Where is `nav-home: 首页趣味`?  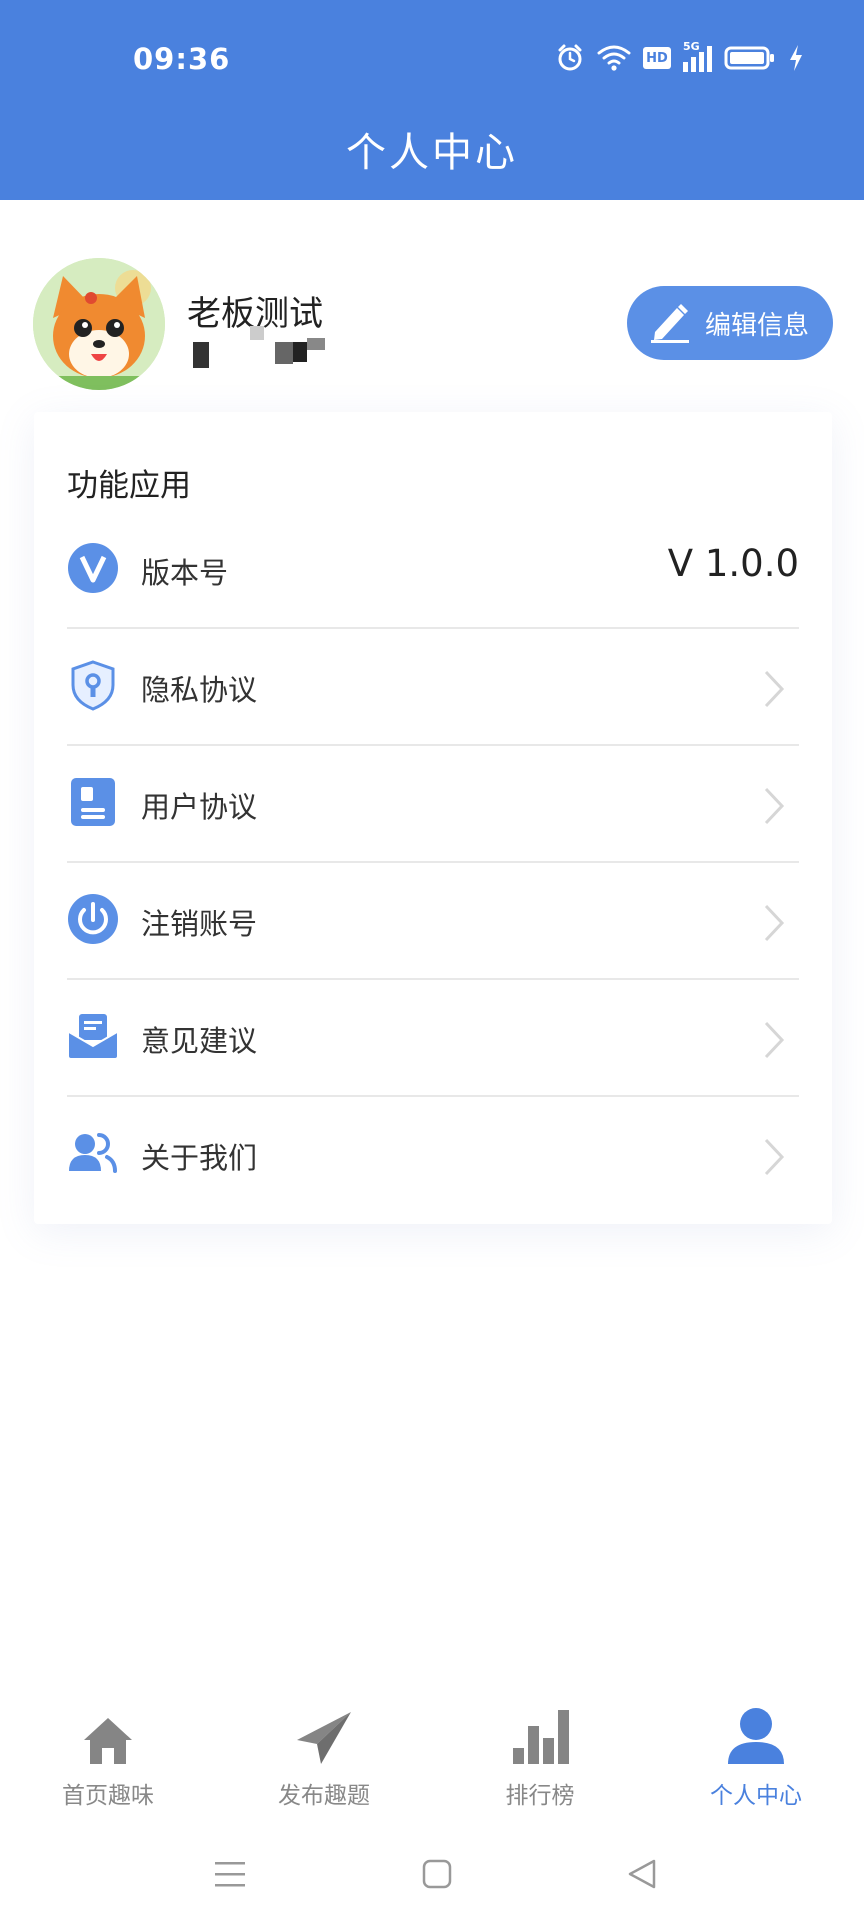 nav-home: 首页趣味 is located at coordinates (108, 1755).